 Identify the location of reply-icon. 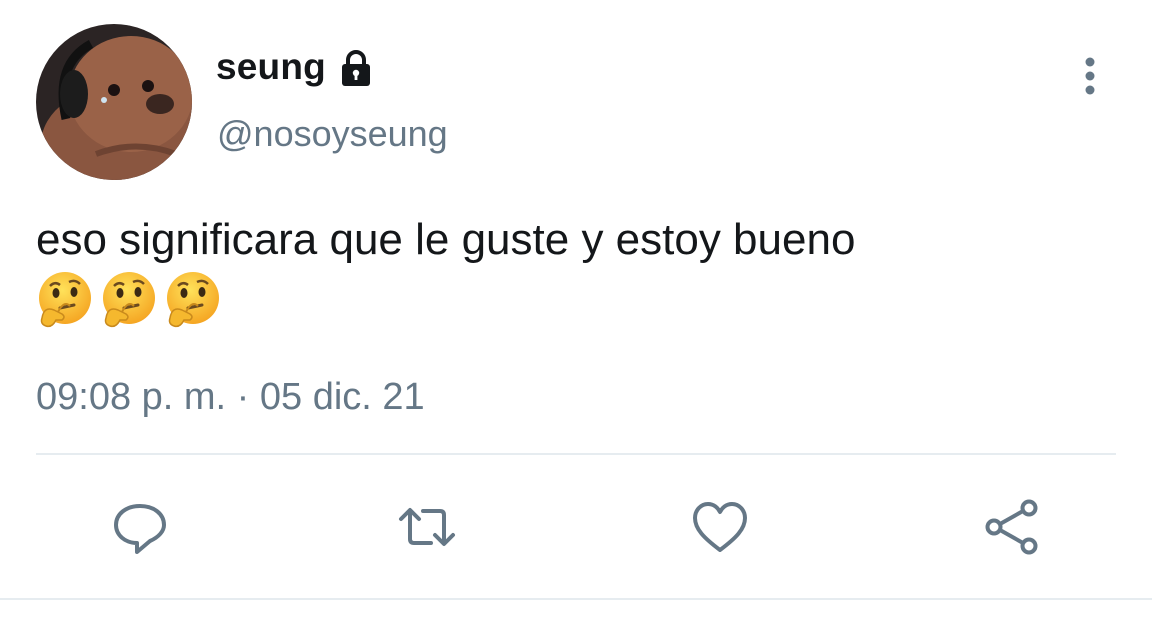
(140, 529).